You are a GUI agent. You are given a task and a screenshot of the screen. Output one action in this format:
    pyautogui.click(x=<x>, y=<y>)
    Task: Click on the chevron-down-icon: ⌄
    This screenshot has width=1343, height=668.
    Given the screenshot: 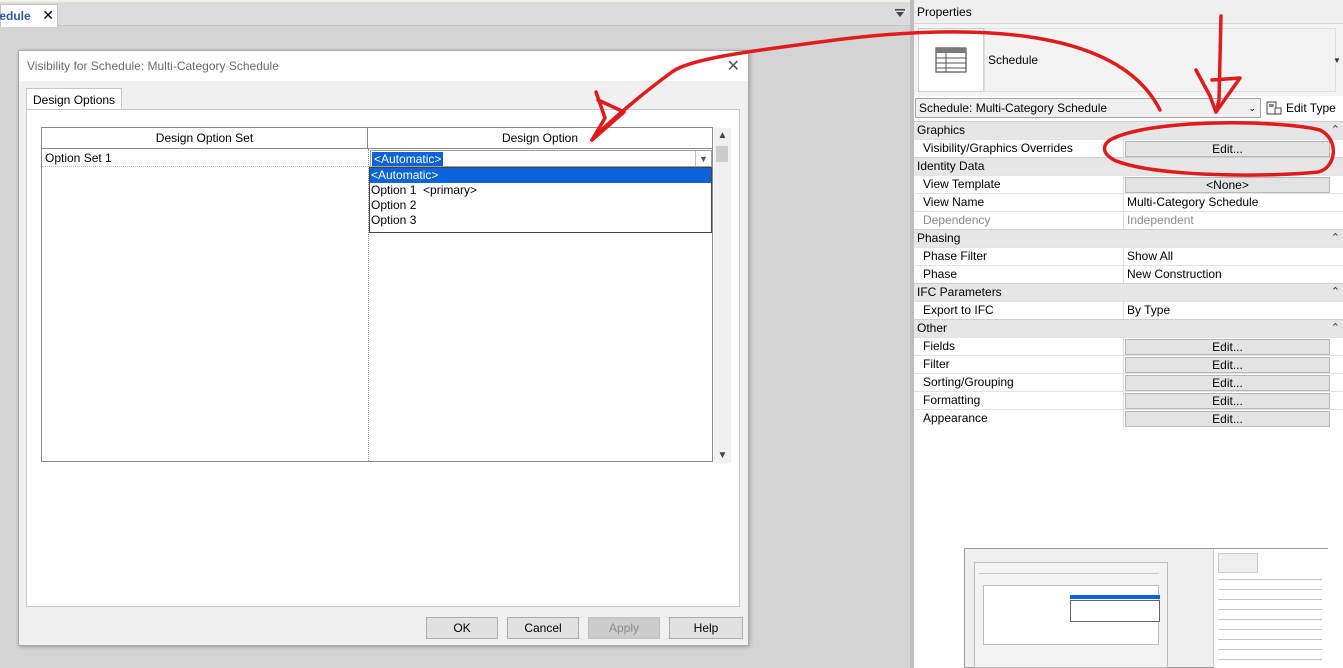 What is the action you would take?
    pyautogui.click(x=1252, y=108)
    